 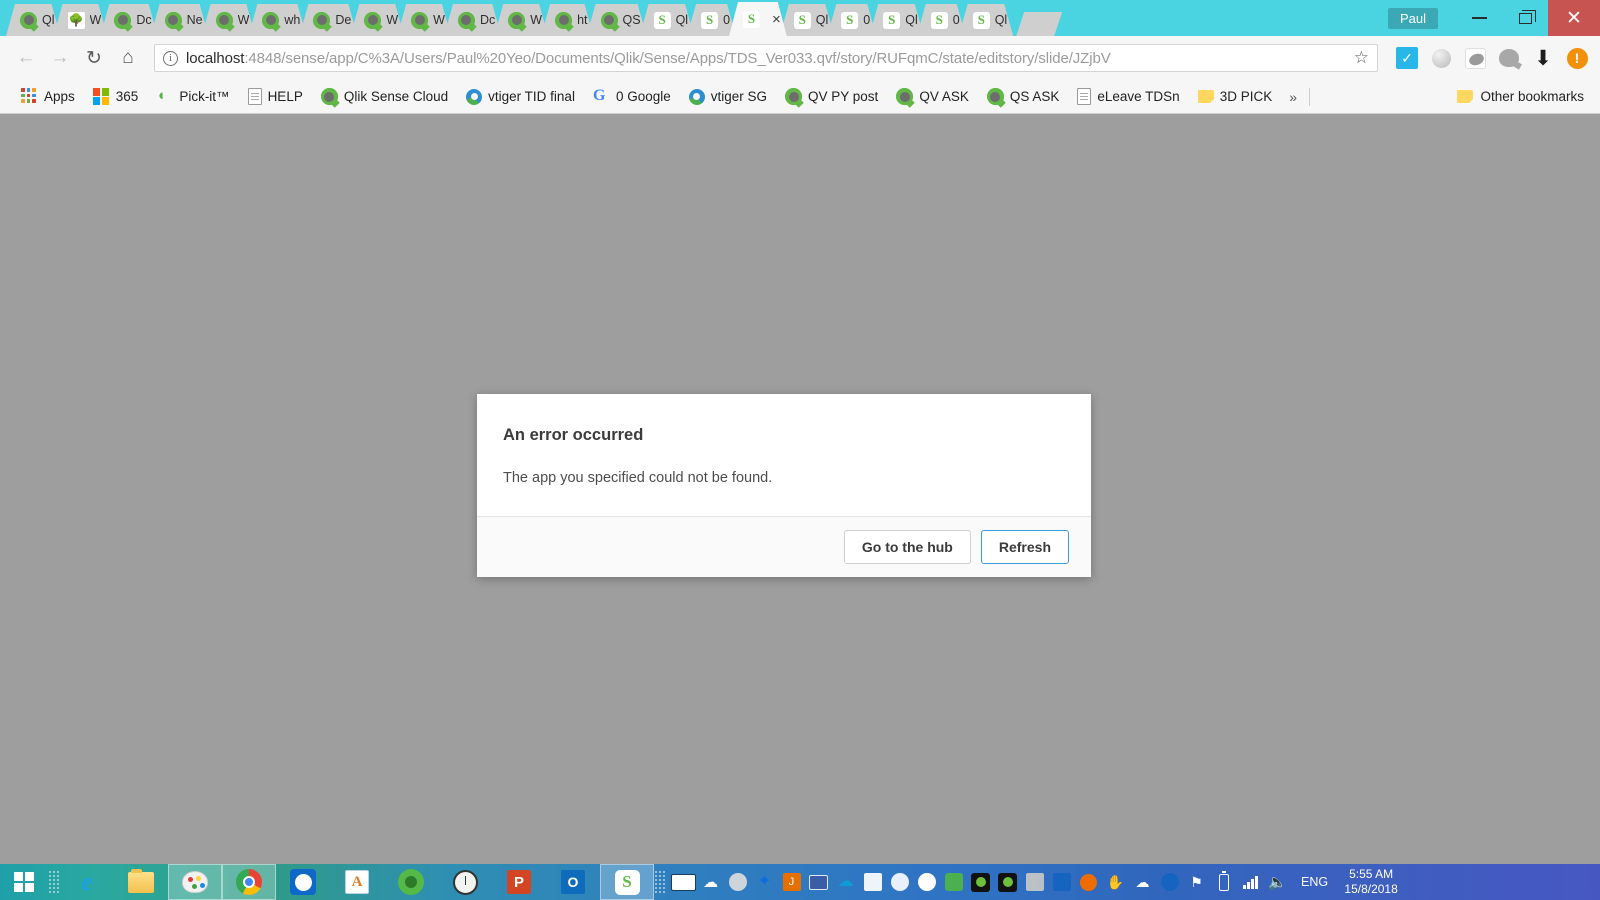 What do you see at coordinates (1475, 58) in the screenshot?
I see `badge-extension-icon` at bounding box center [1475, 58].